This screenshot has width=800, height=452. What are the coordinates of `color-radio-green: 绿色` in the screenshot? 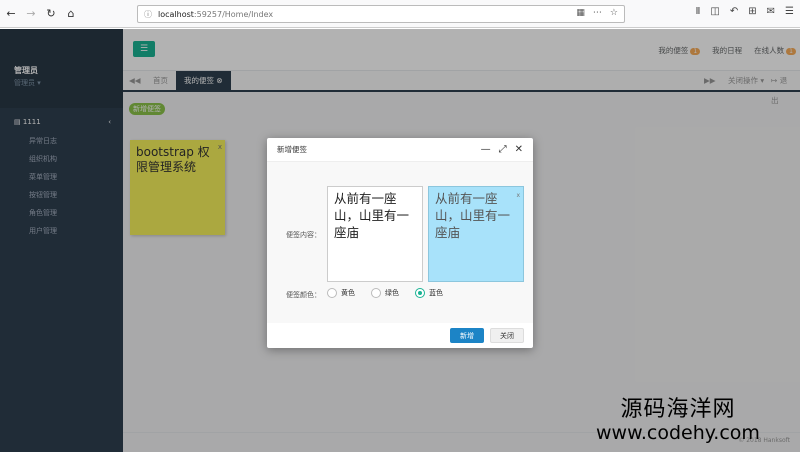 It's located at (385, 293).